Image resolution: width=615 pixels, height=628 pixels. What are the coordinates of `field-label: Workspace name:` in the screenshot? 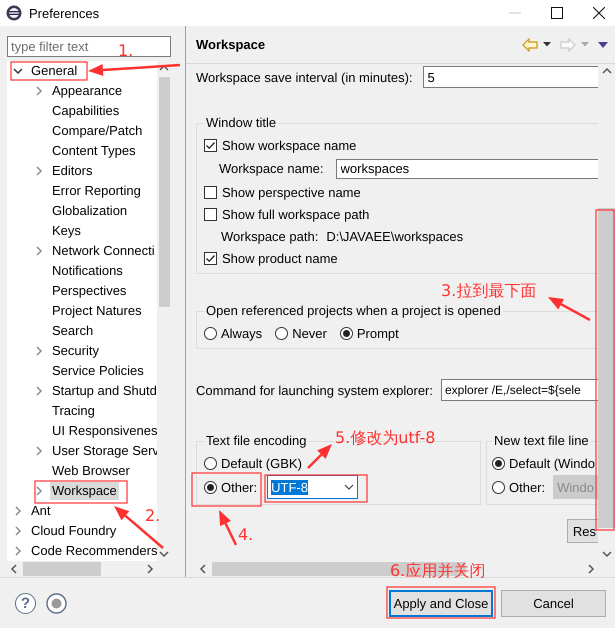 It's located at (271, 168).